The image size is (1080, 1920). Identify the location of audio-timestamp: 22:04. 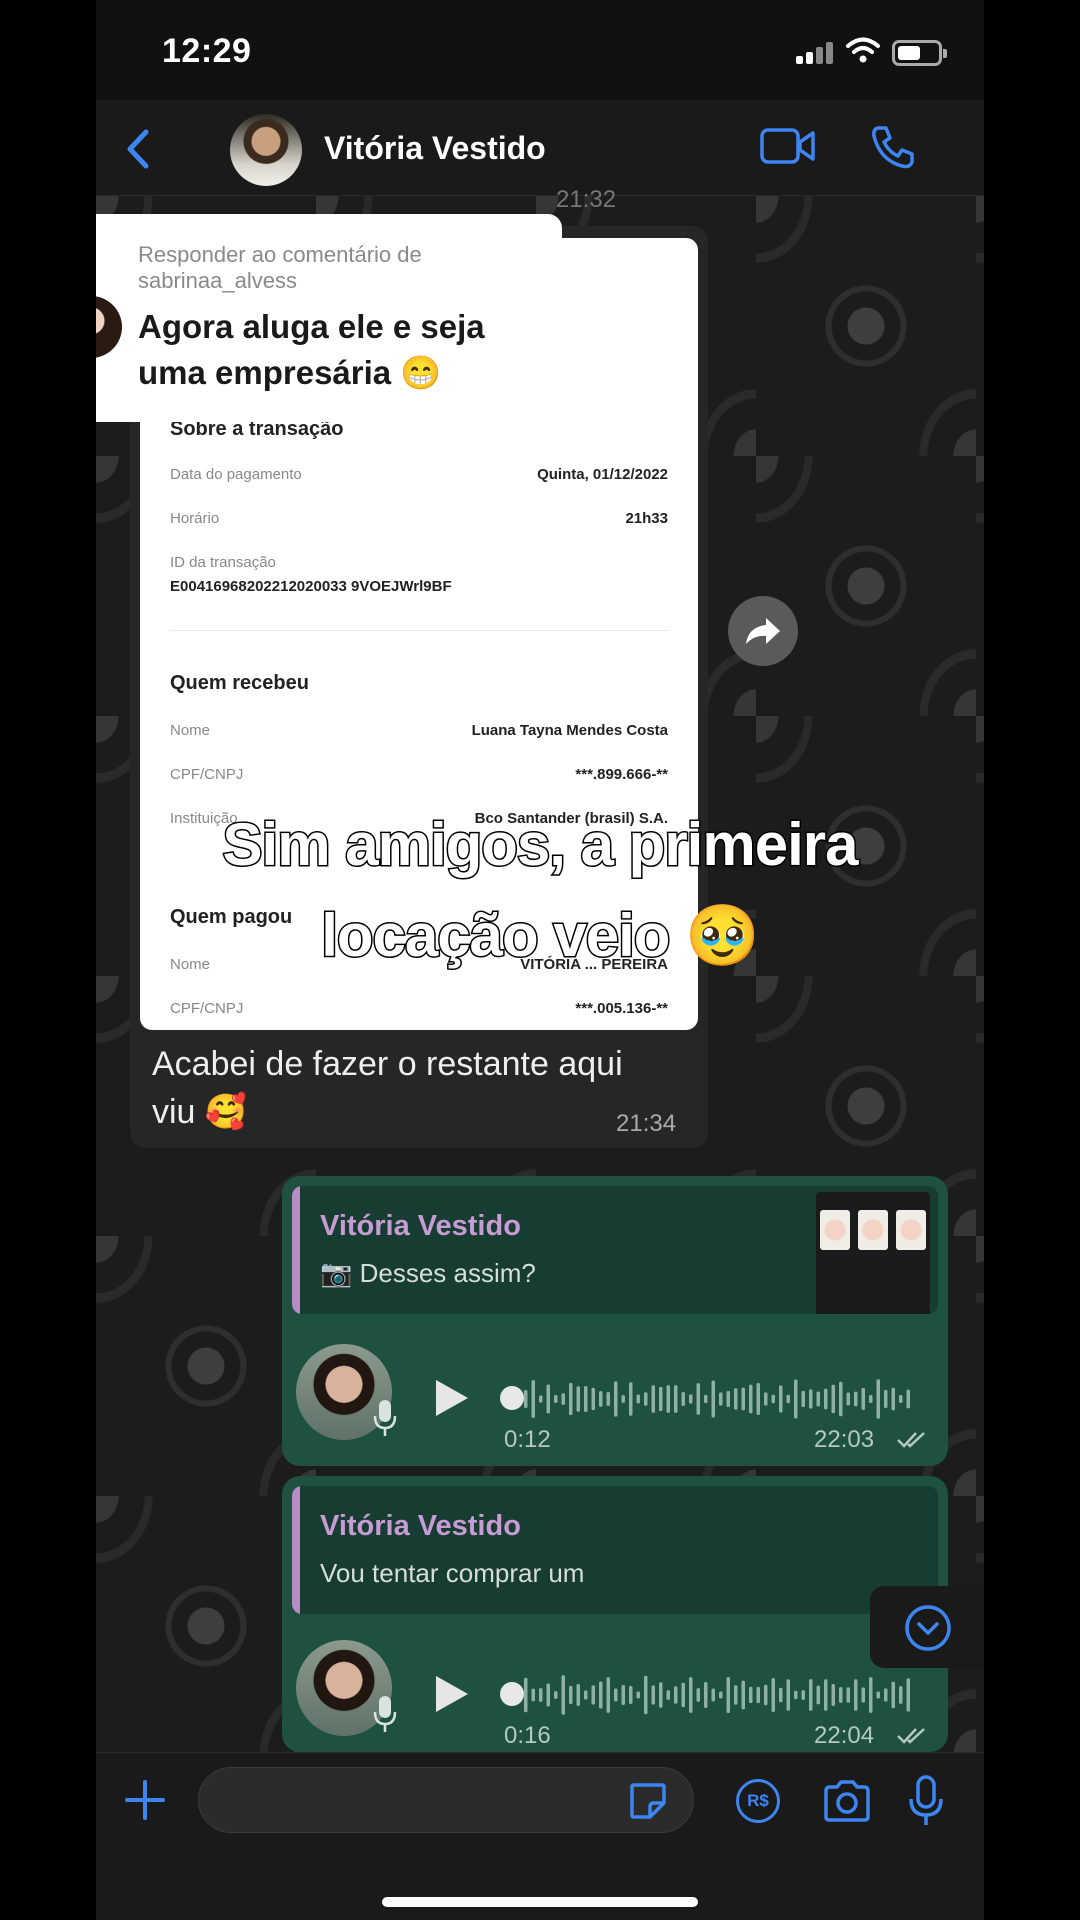
(844, 1735).